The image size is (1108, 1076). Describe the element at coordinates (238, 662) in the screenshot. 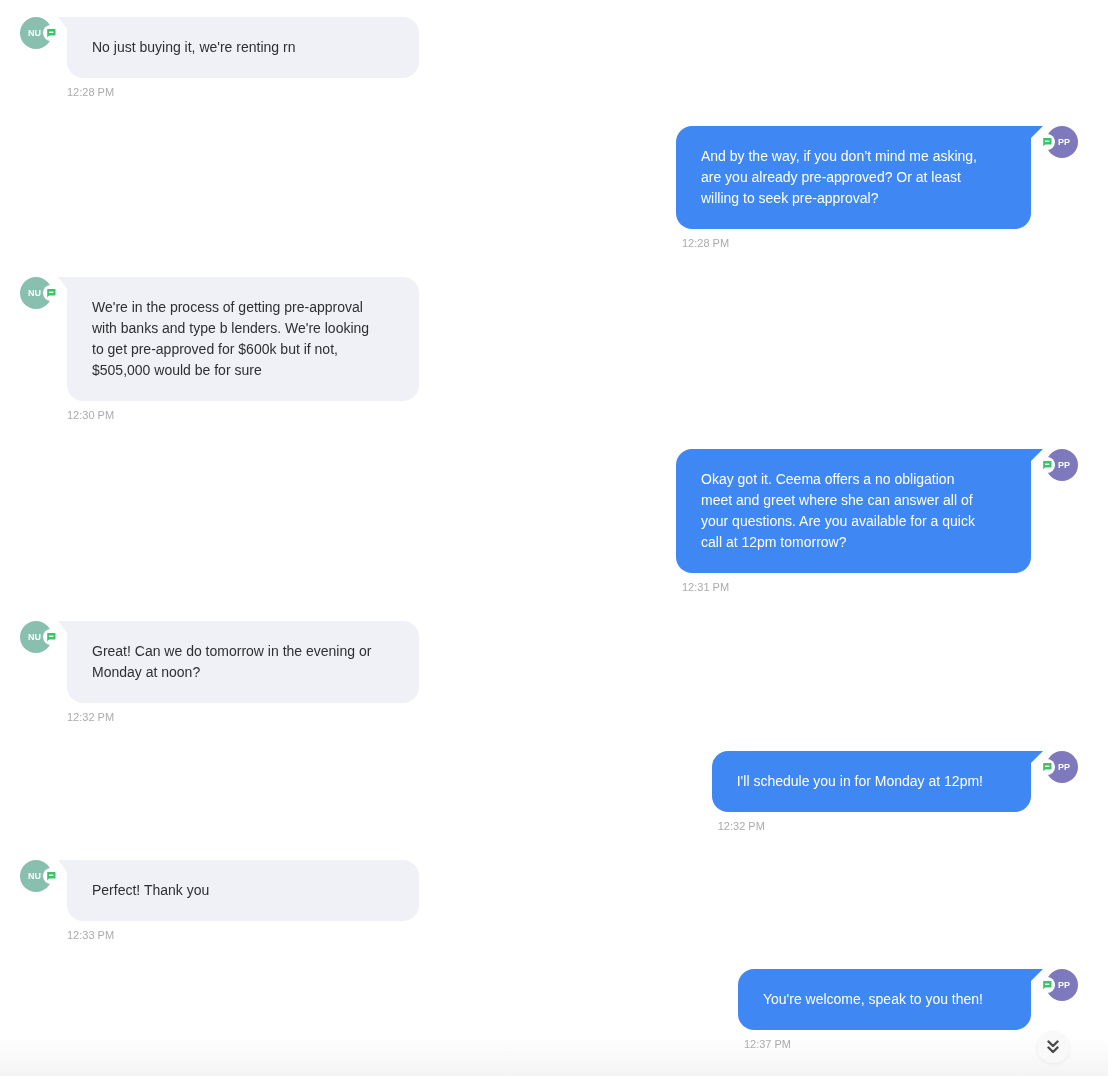

I see `message-bubble: Great! Can we do tomorrow in the evening or Monday at noon?` at that location.